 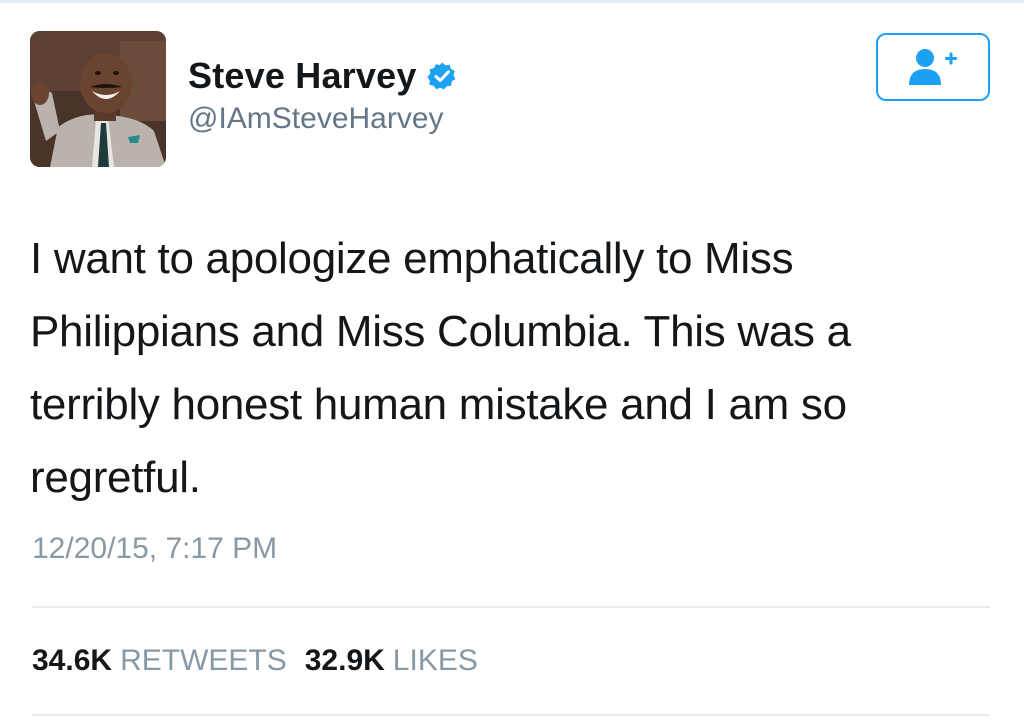 I want to click on tweet-stats: 34.6K RETWEETS 32.9K LIKES, so click(x=264, y=661).